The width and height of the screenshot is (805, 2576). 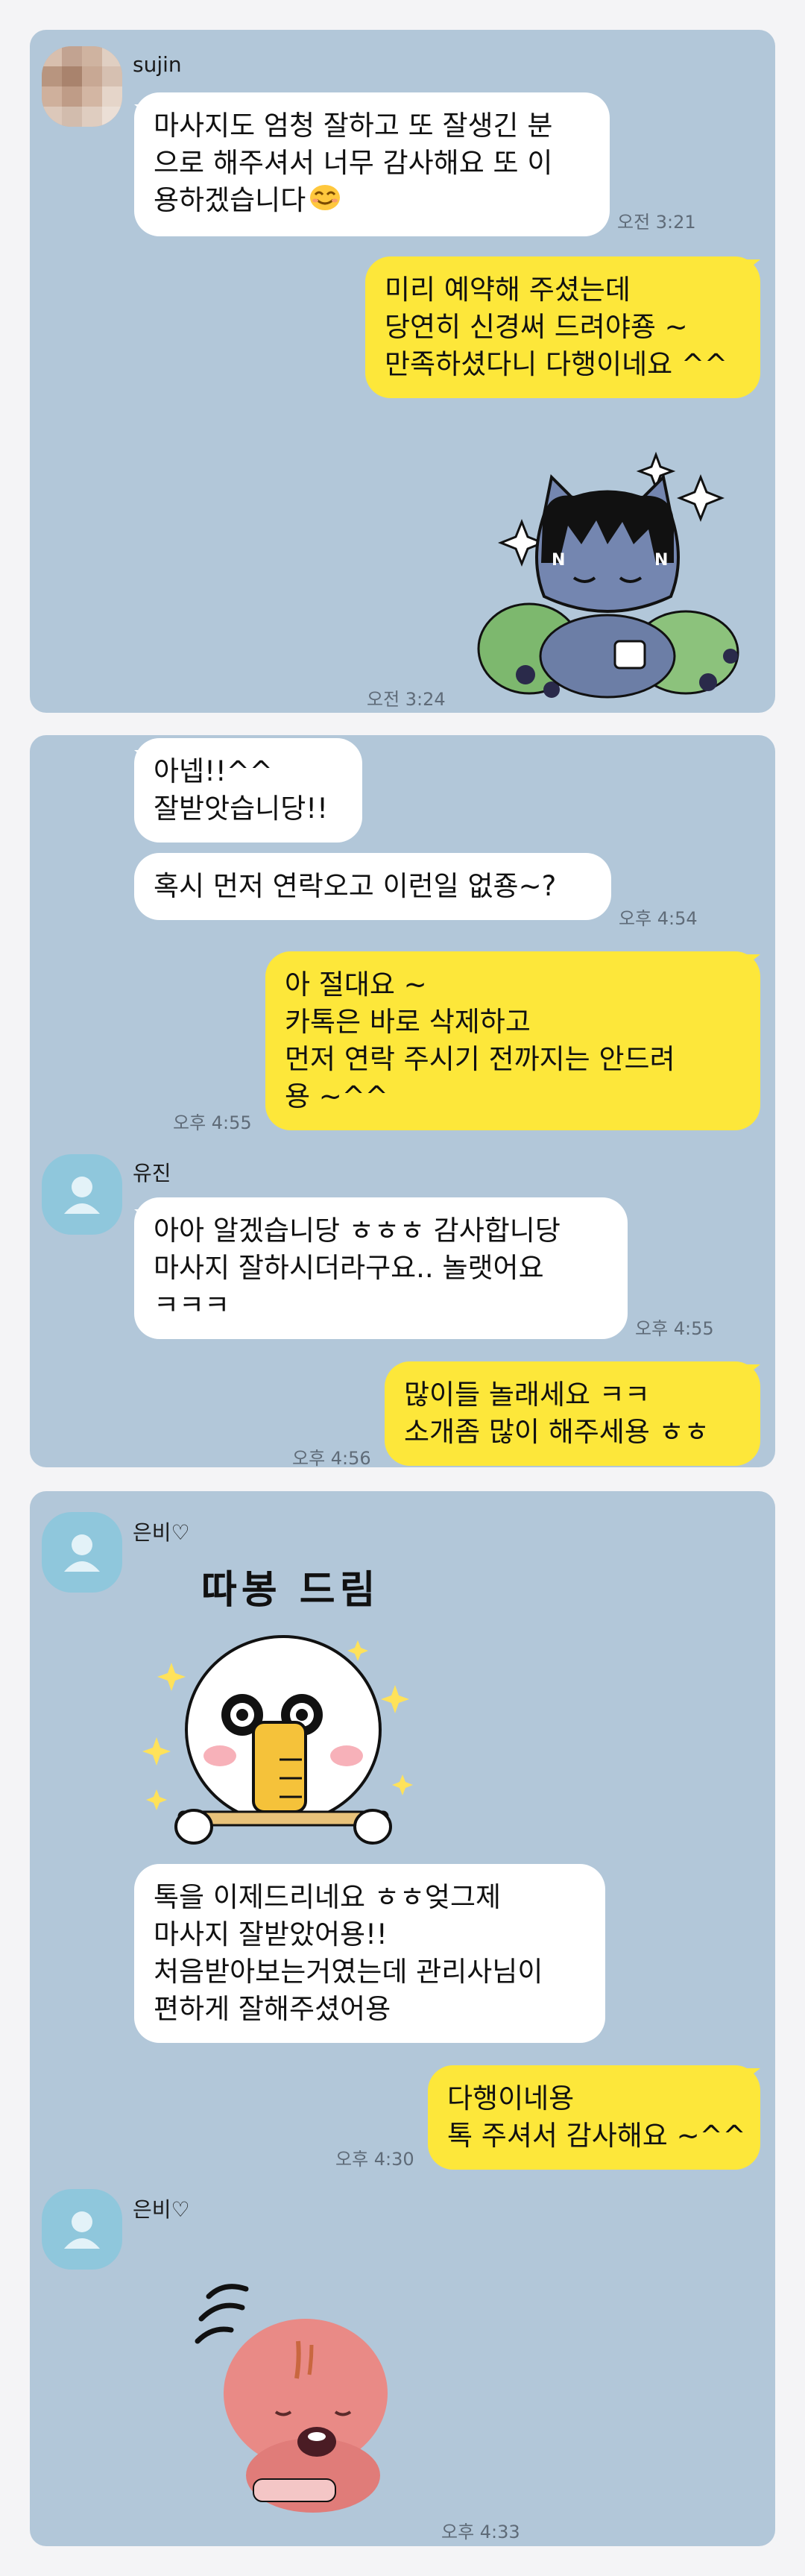 I want to click on message-line: 많이들 놀래세요 ㅋㅋ, so click(x=527, y=1395).